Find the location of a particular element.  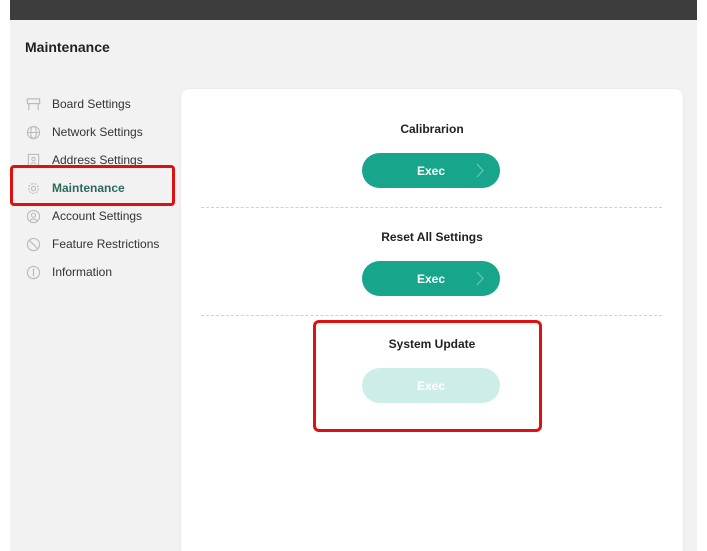

reset-all-settings-exec-button: Exec is located at coordinates (431, 278).